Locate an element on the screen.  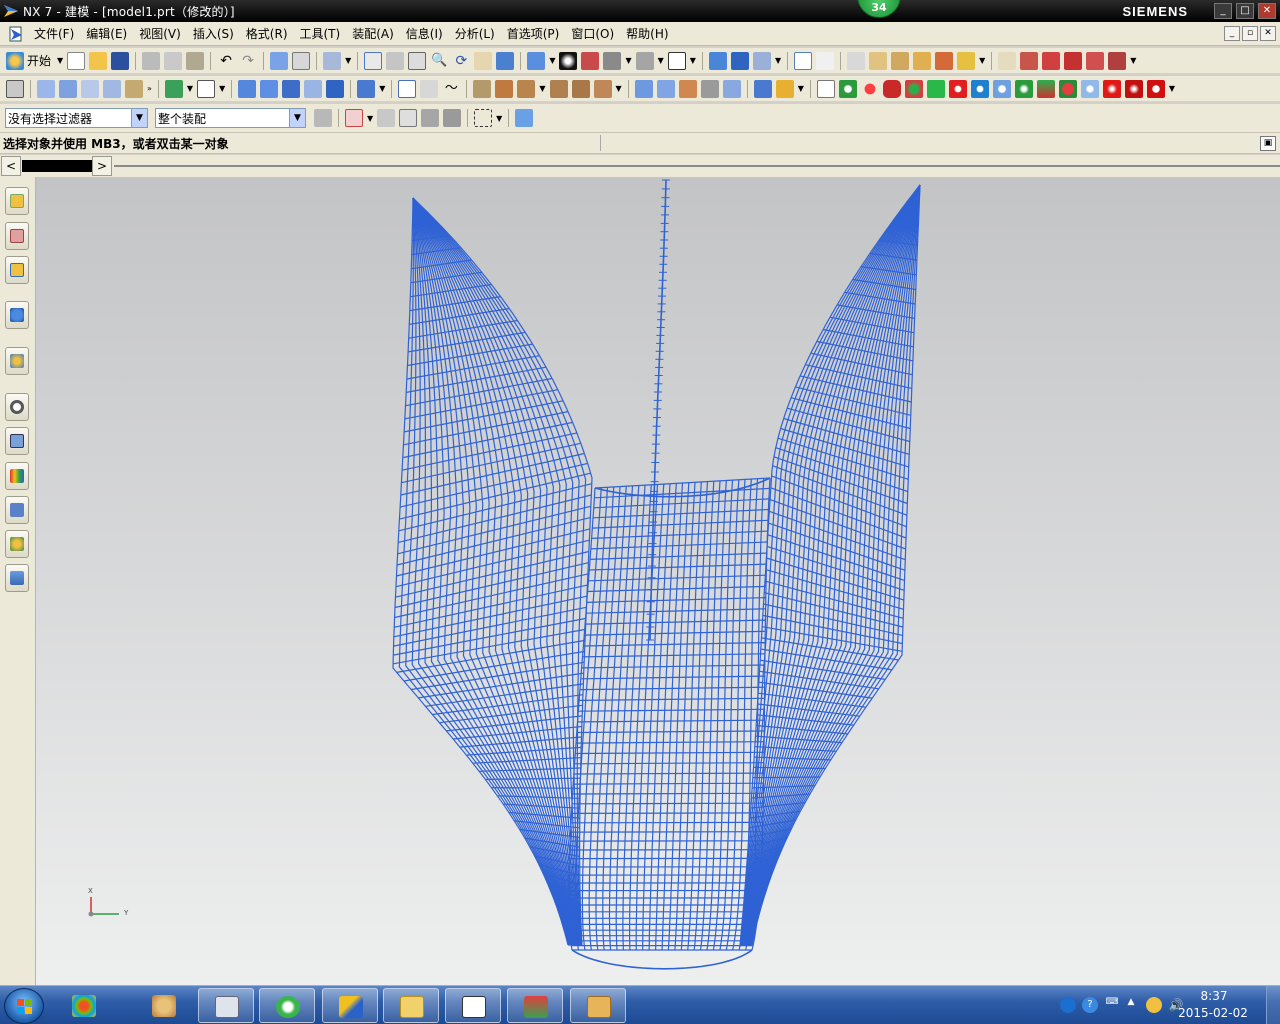
block-icon is located at coordinates (247, 88).